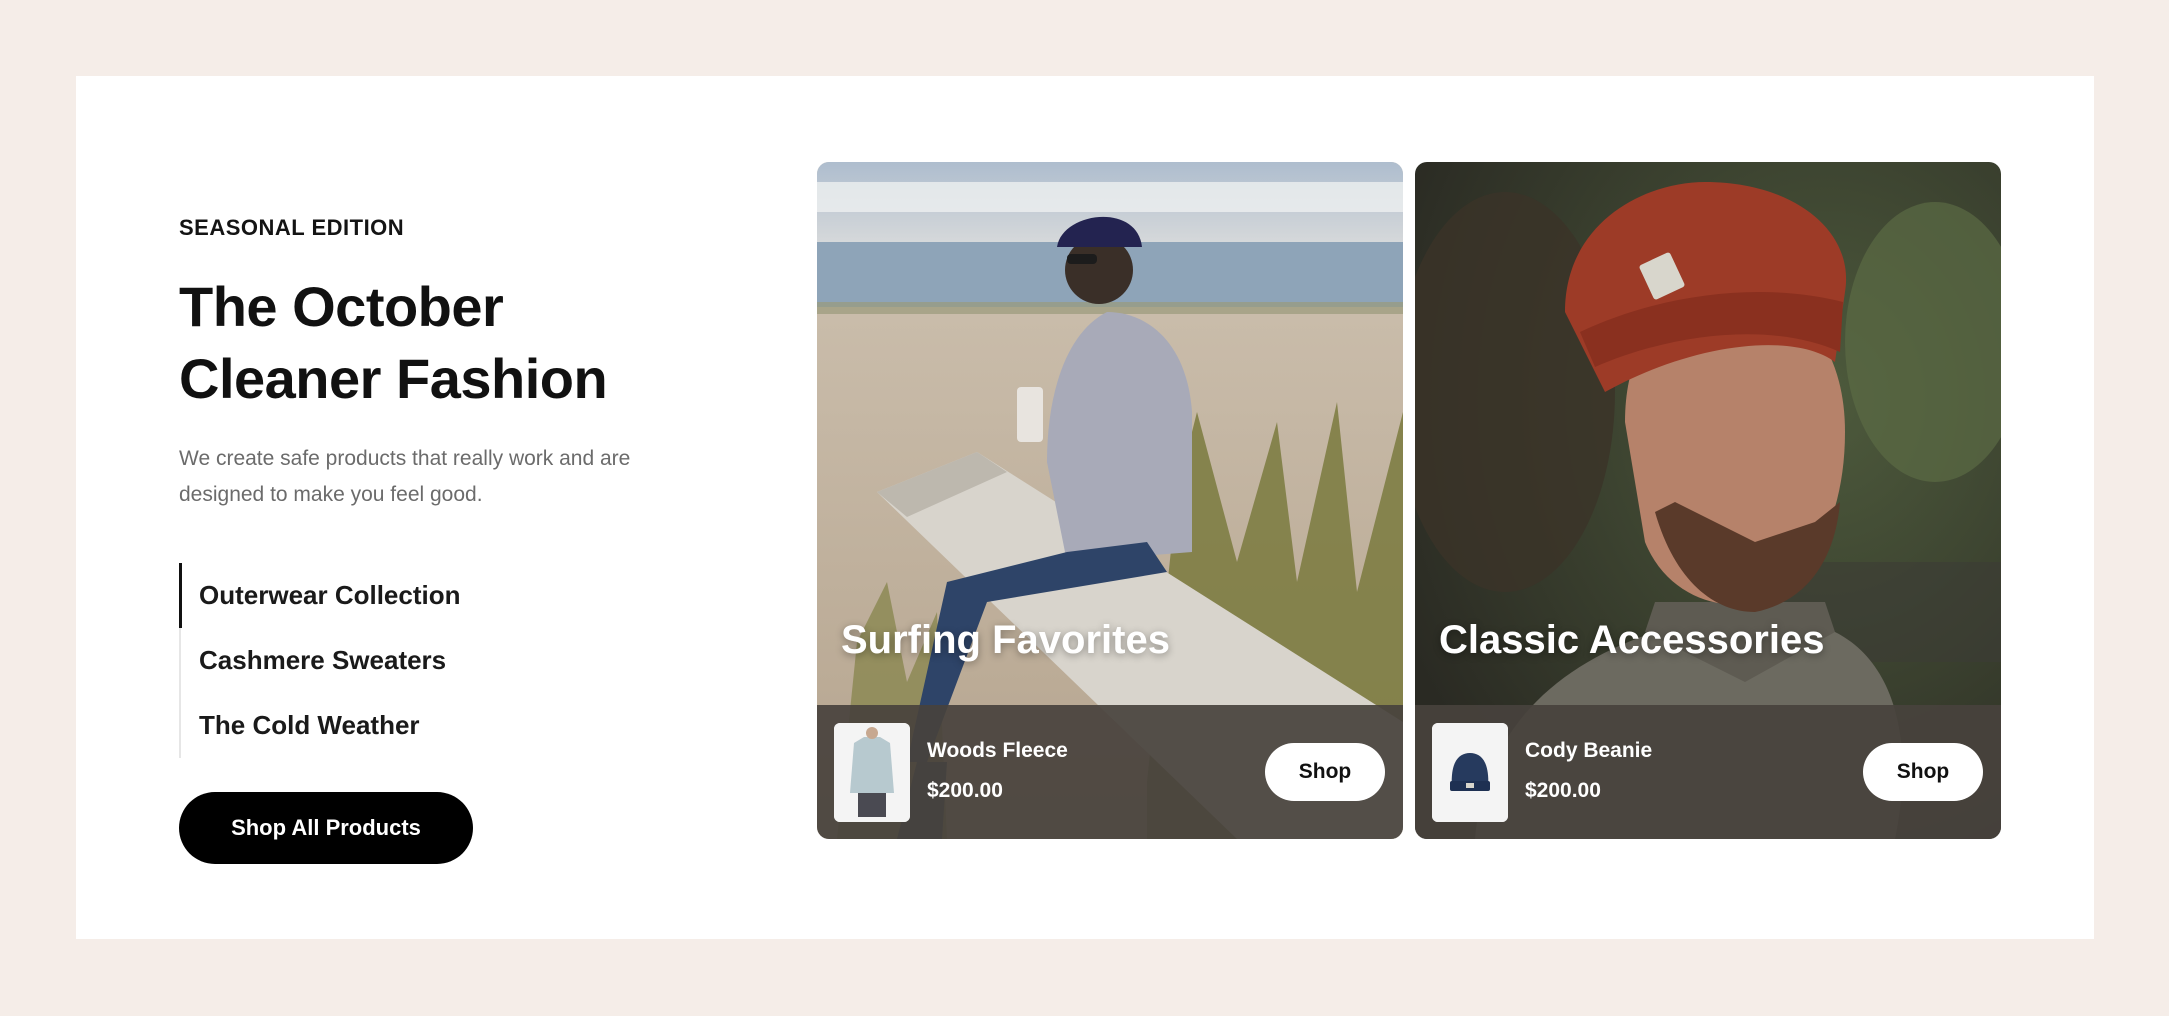 Image resolution: width=2169 pixels, height=1016 pixels. Describe the element at coordinates (1005, 640) in the screenshot. I see `card-title-surfing: Surfing Favorites` at that location.